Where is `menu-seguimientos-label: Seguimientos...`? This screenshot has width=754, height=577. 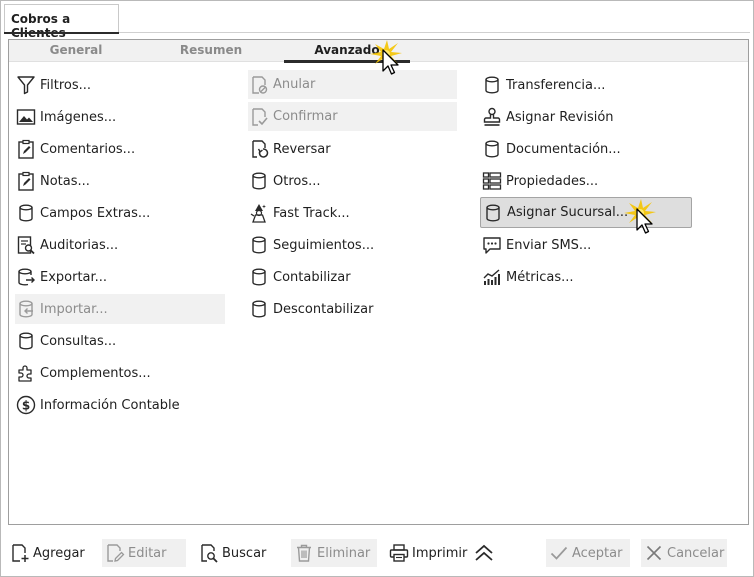
menu-seguimientos-label: Seguimientos... is located at coordinates (324, 245).